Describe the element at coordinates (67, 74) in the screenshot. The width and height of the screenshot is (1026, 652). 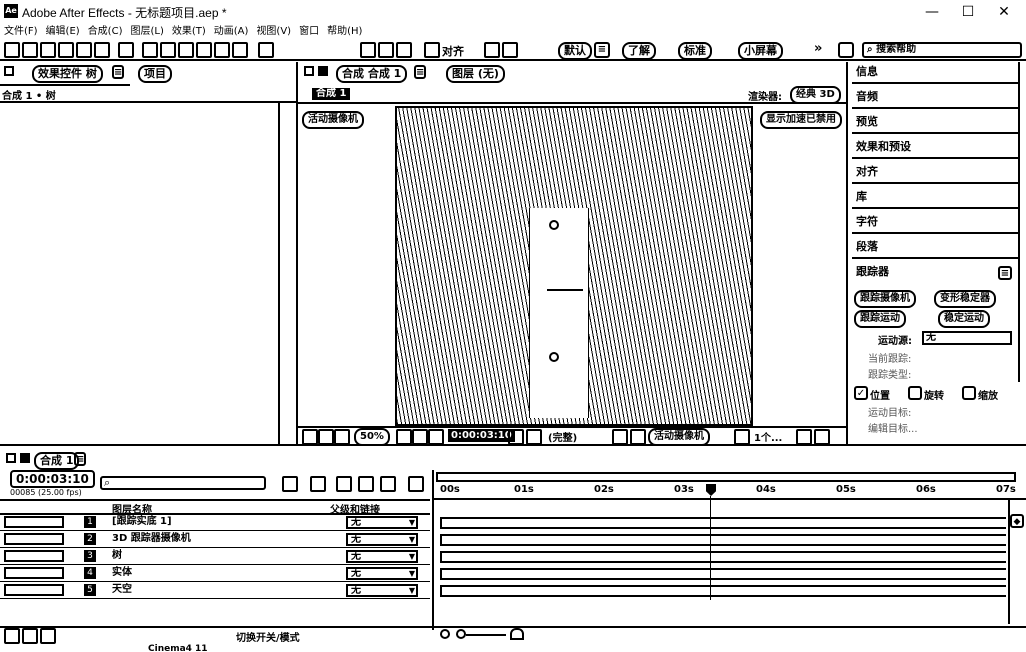
I see `tab-effect-controls: 效果控件 树` at that location.